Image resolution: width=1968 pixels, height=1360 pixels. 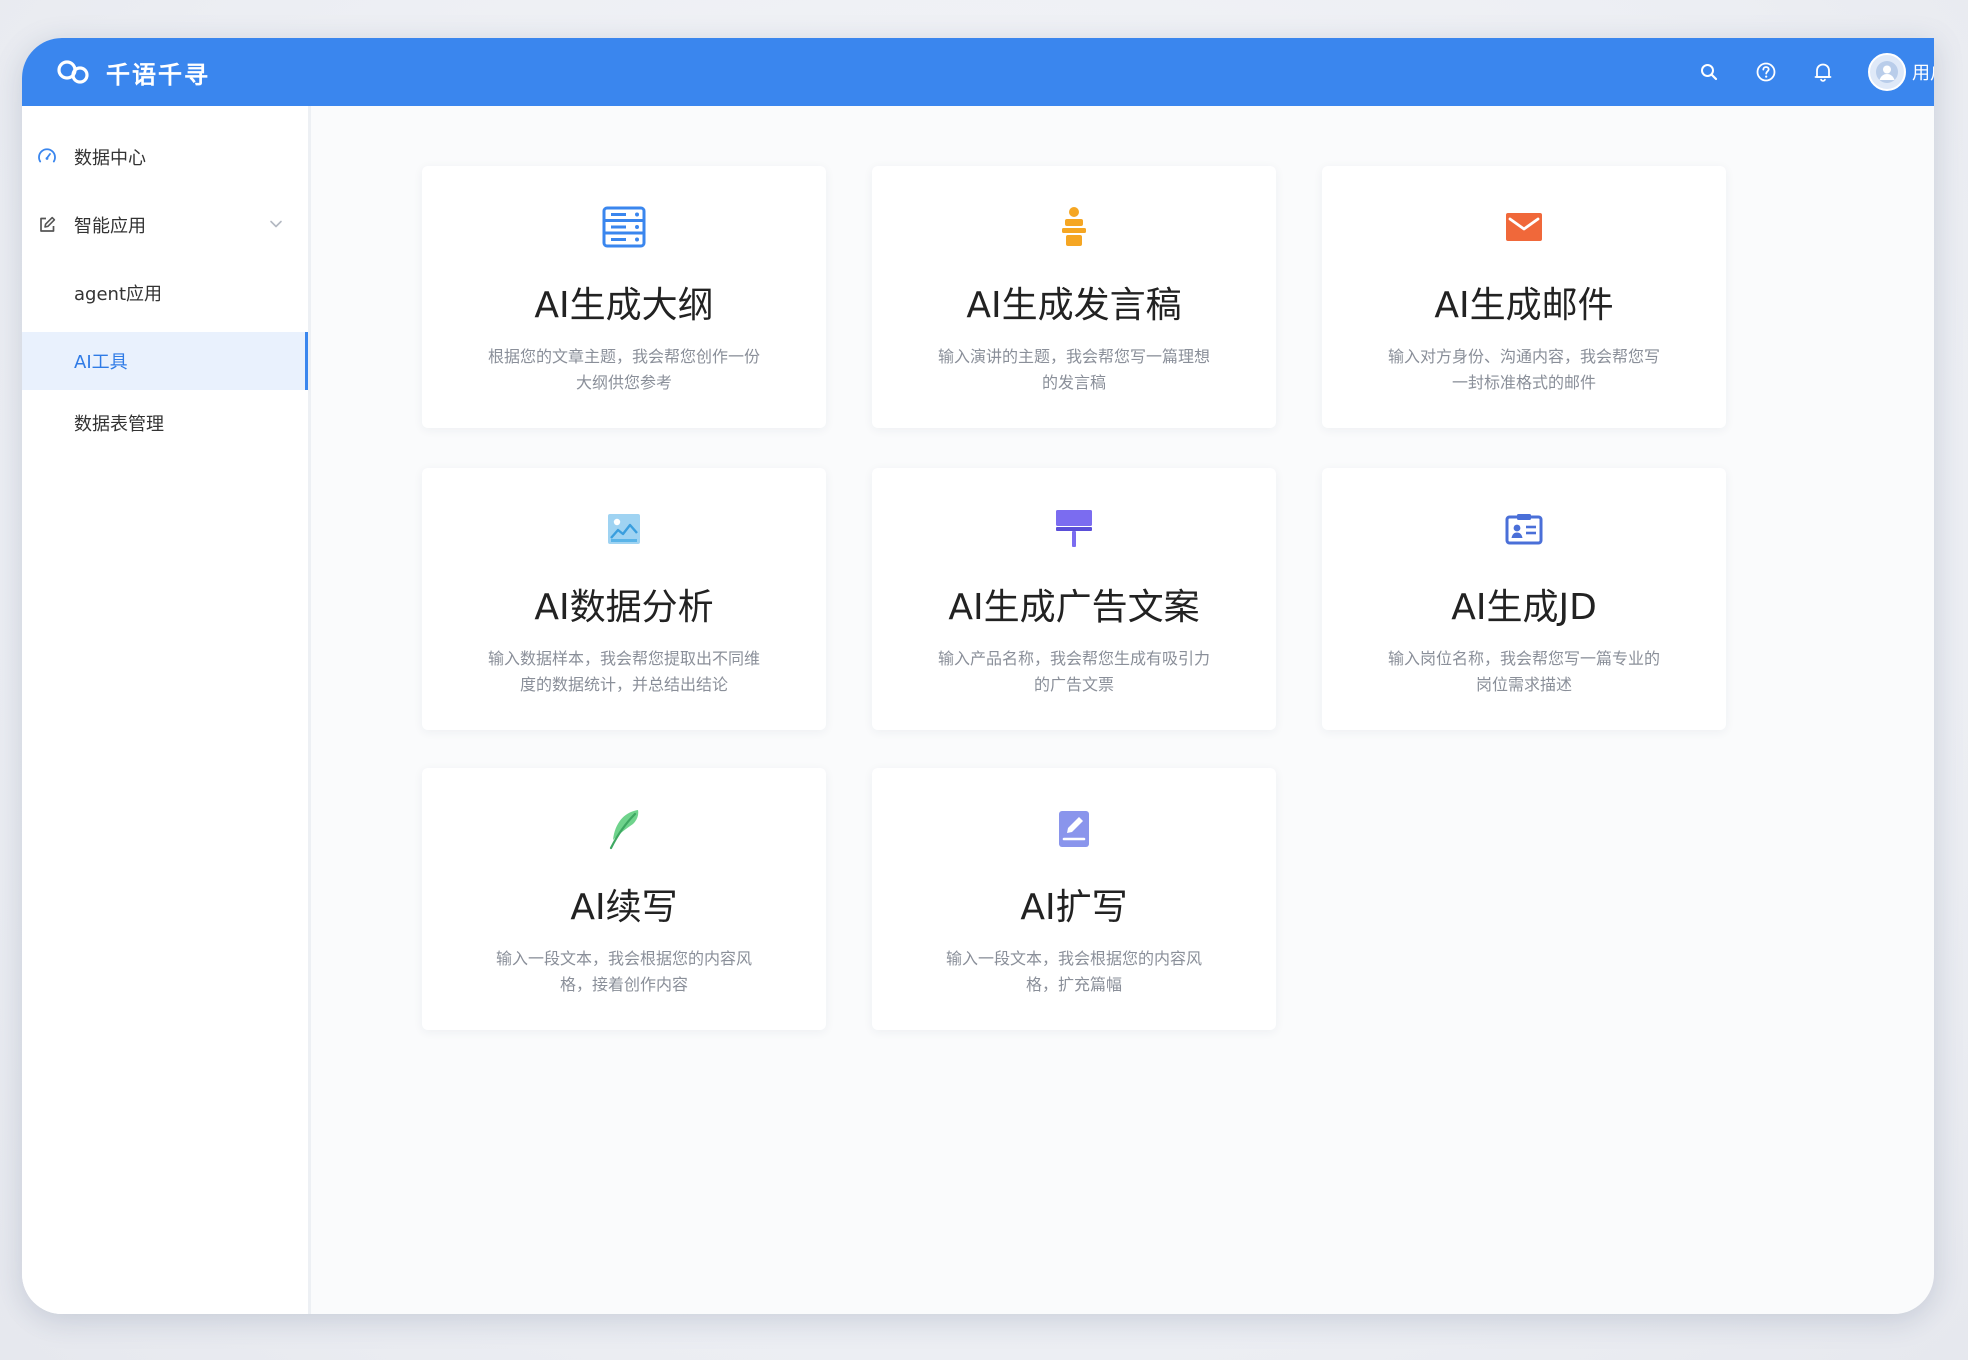 What do you see at coordinates (1074, 528) in the screenshot?
I see `billboard-icon` at bounding box center [1074, 528].